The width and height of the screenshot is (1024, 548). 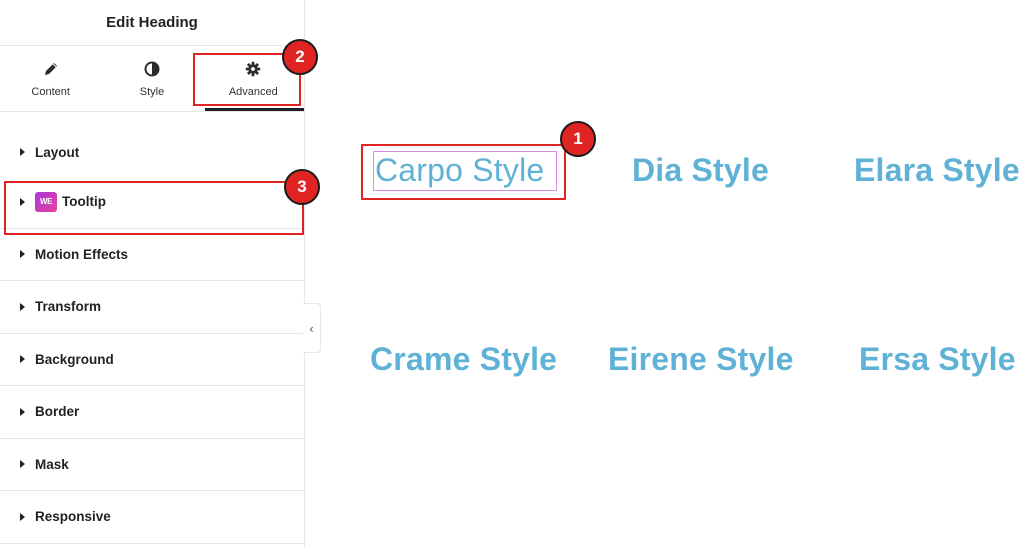 I want to click on heading-crame-style: Crame Style, so click(x=463, y=359).